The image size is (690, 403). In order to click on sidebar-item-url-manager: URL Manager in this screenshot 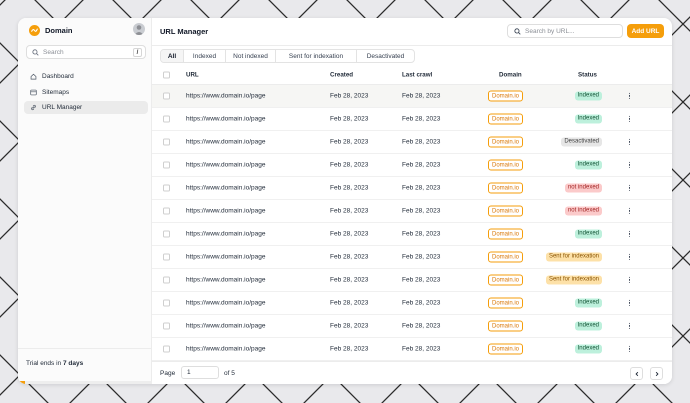, I will do `click(86, 107)`.